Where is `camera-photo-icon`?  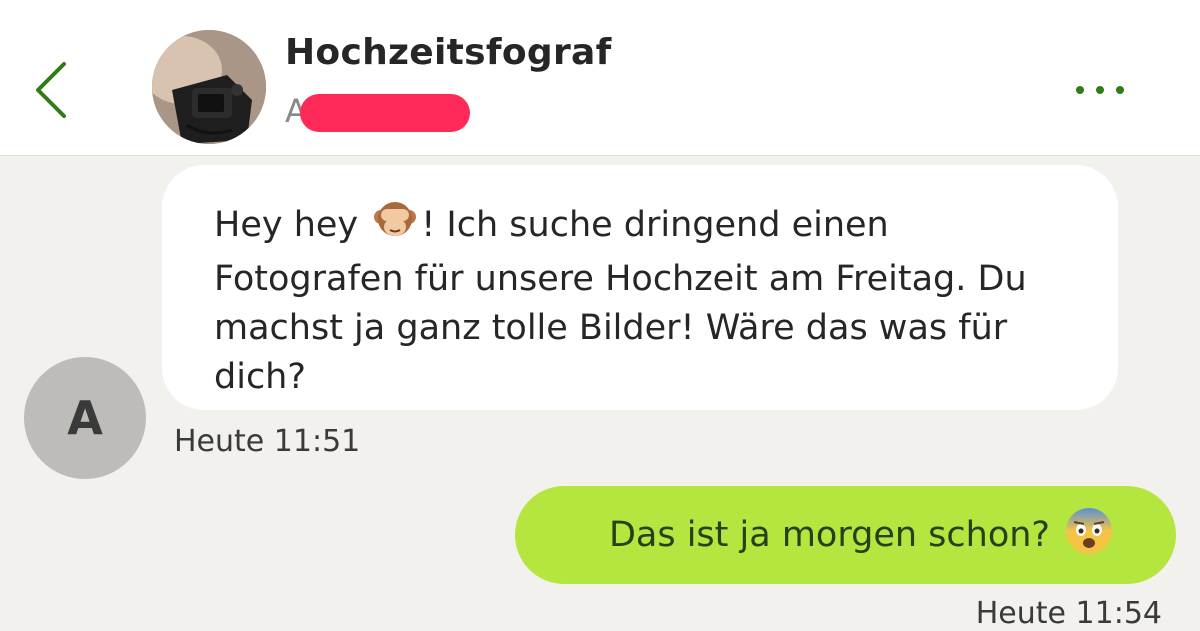
camera-photo-icon is located at coordinates (209, 87).